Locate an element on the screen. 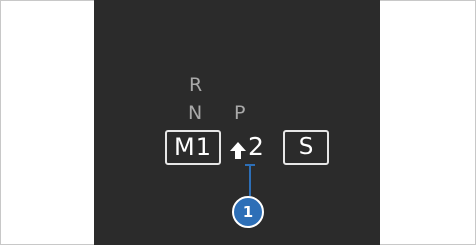 The image size is (476, 245). up-arrow-icon is located at coordinates (238, 150).